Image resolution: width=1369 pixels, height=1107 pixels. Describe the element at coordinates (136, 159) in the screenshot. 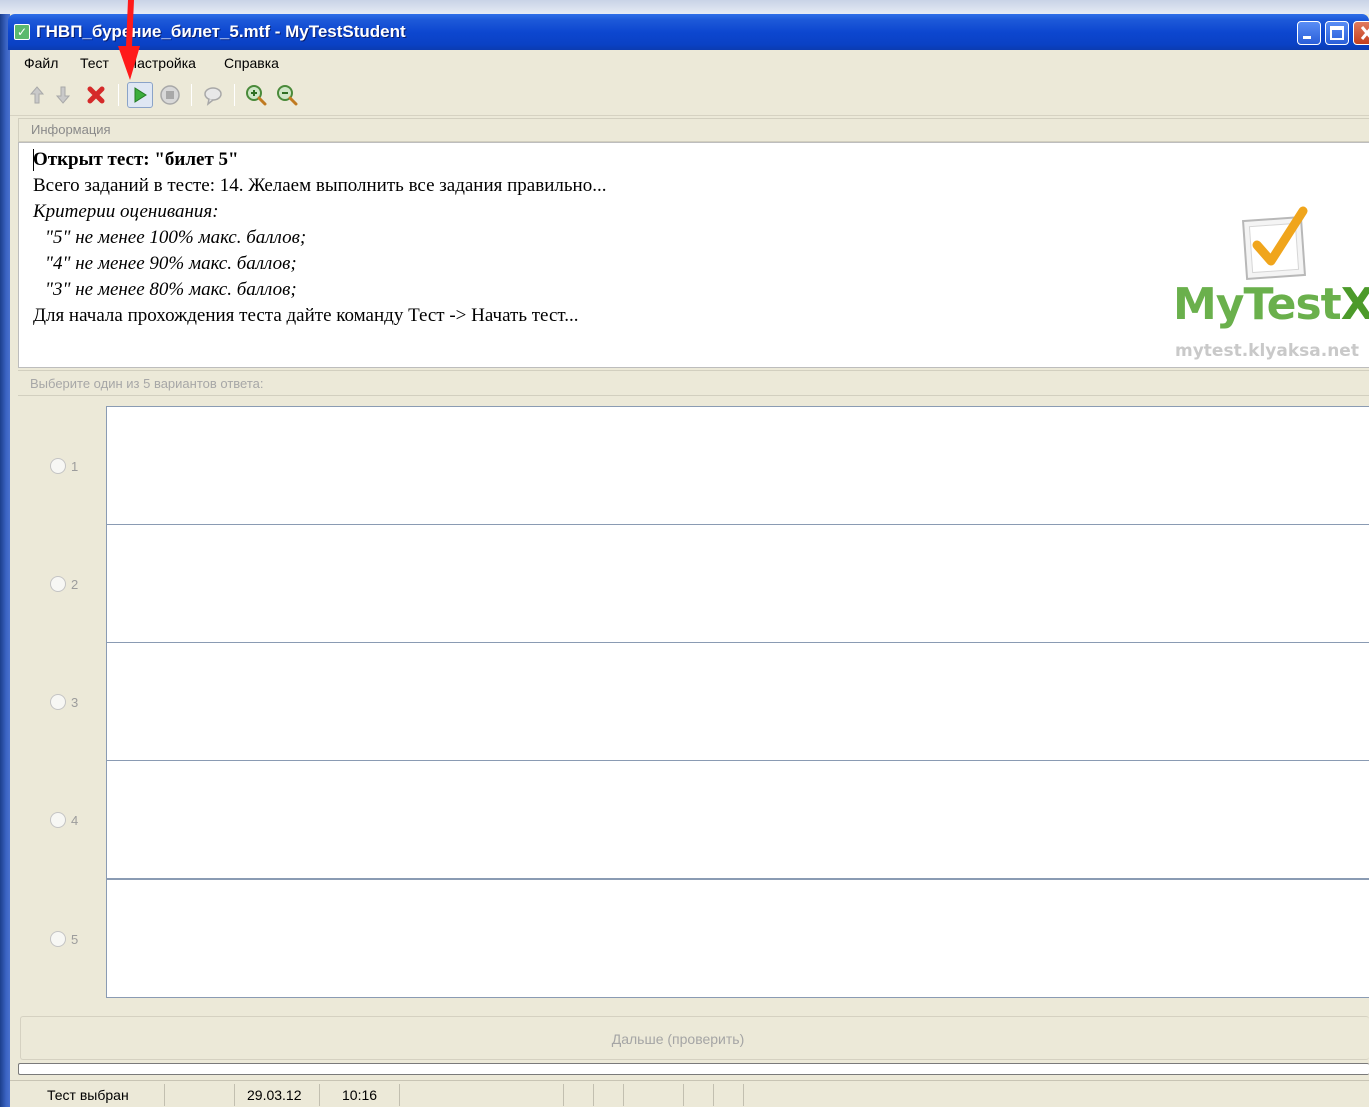

I see `test-opened-title: Открыт тест: "билет 5"` at that location.